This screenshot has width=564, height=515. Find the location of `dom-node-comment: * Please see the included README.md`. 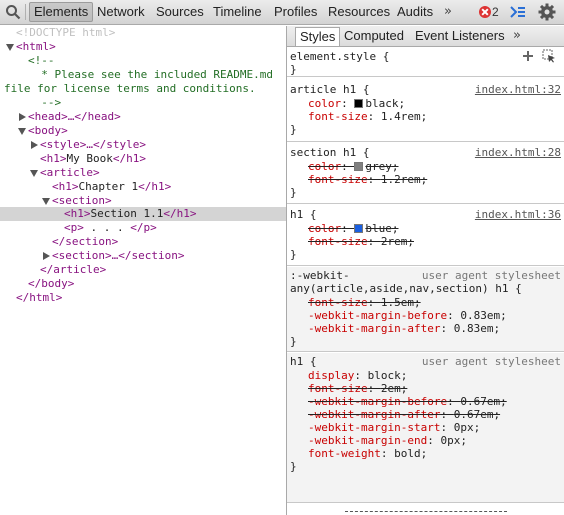

dom-node-comment: * Please see the included README.md is located at coordinates (143, 75).